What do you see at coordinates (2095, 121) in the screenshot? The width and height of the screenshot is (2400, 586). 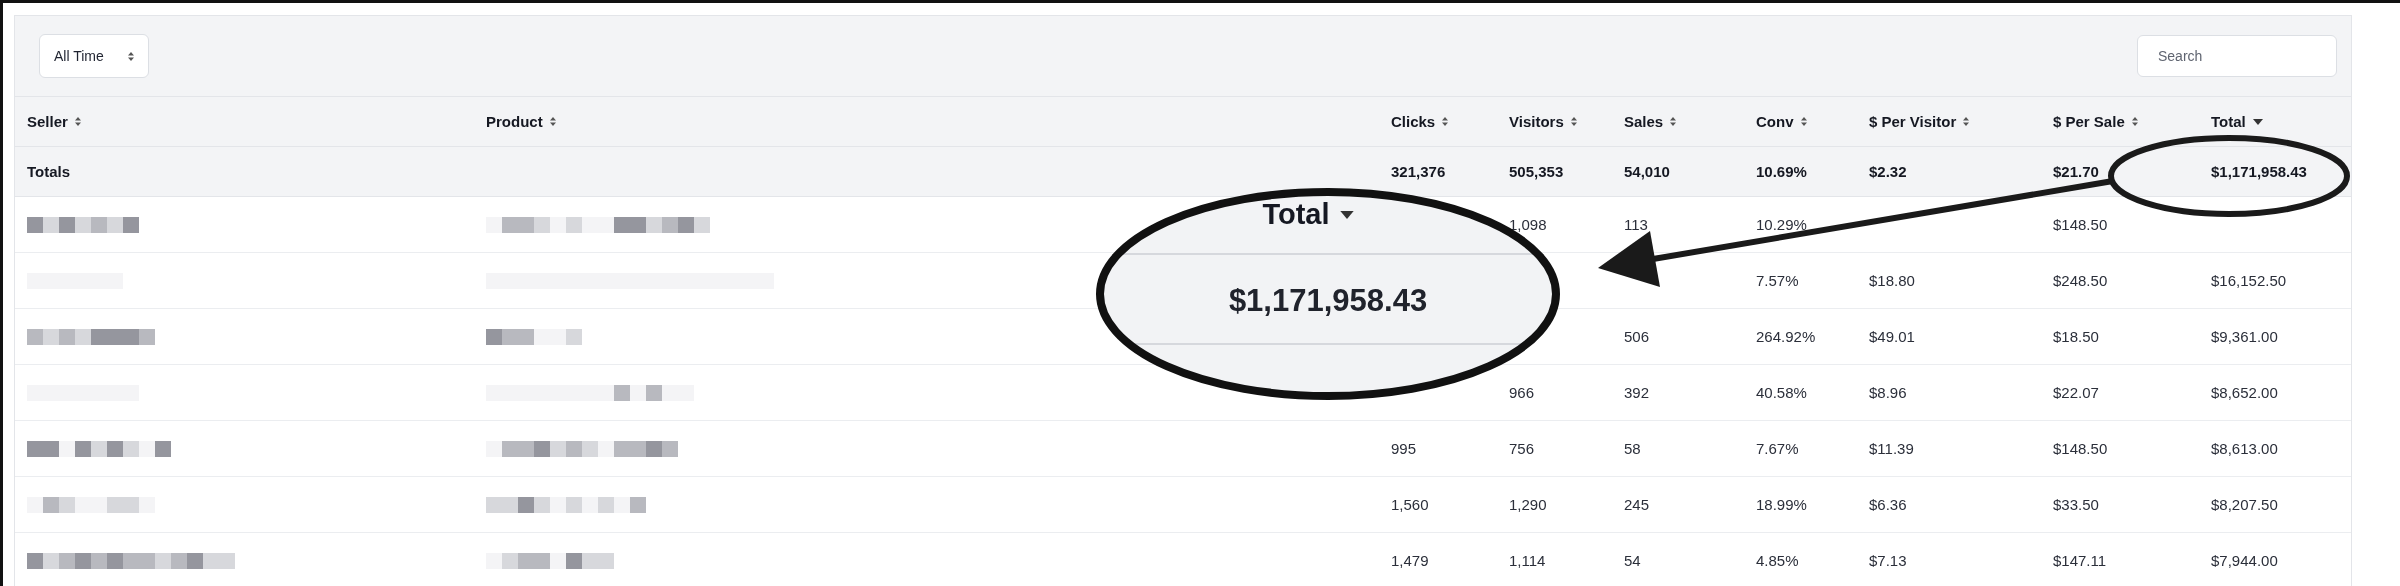 I see `column-header: $ Per Sale` at bounding box center [2095, 121].